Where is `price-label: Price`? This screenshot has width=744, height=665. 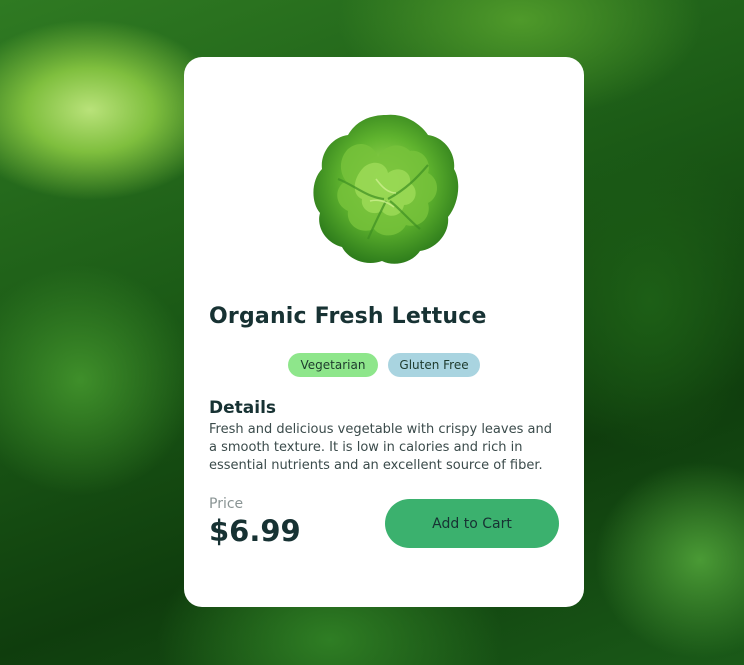
price-label: Price is located at coordinates (226, 504).